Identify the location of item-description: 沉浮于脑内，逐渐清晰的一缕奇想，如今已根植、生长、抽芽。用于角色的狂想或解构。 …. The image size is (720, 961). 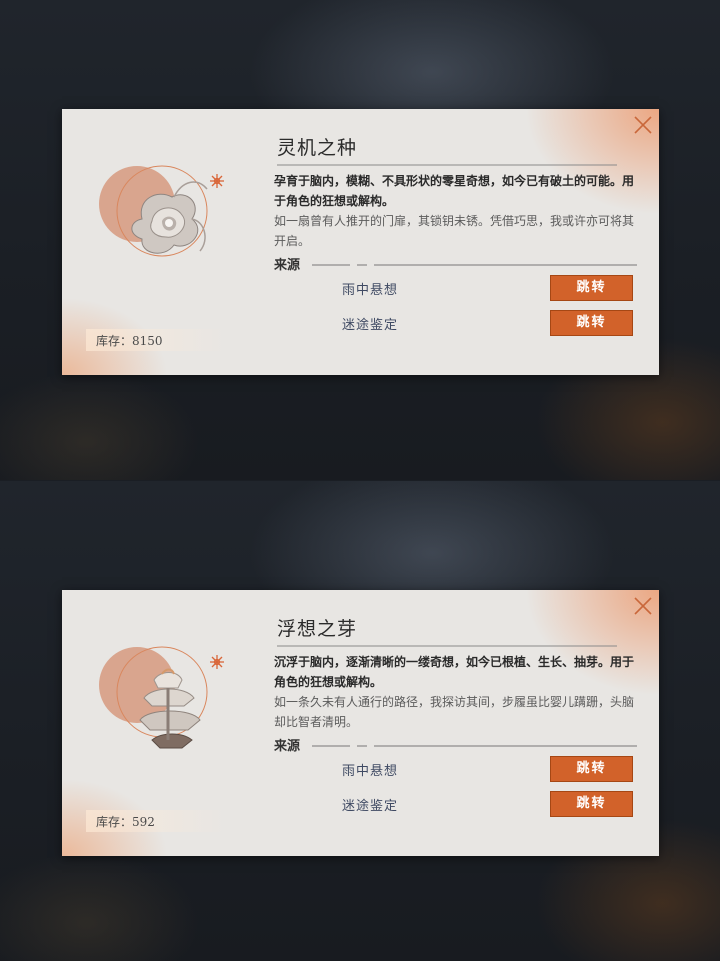
(459, 692).